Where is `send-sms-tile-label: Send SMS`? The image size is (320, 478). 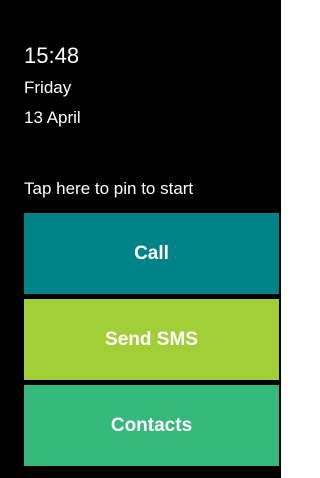 send-sms-tile-label: Send SMS is located at coordinates (151, 339).